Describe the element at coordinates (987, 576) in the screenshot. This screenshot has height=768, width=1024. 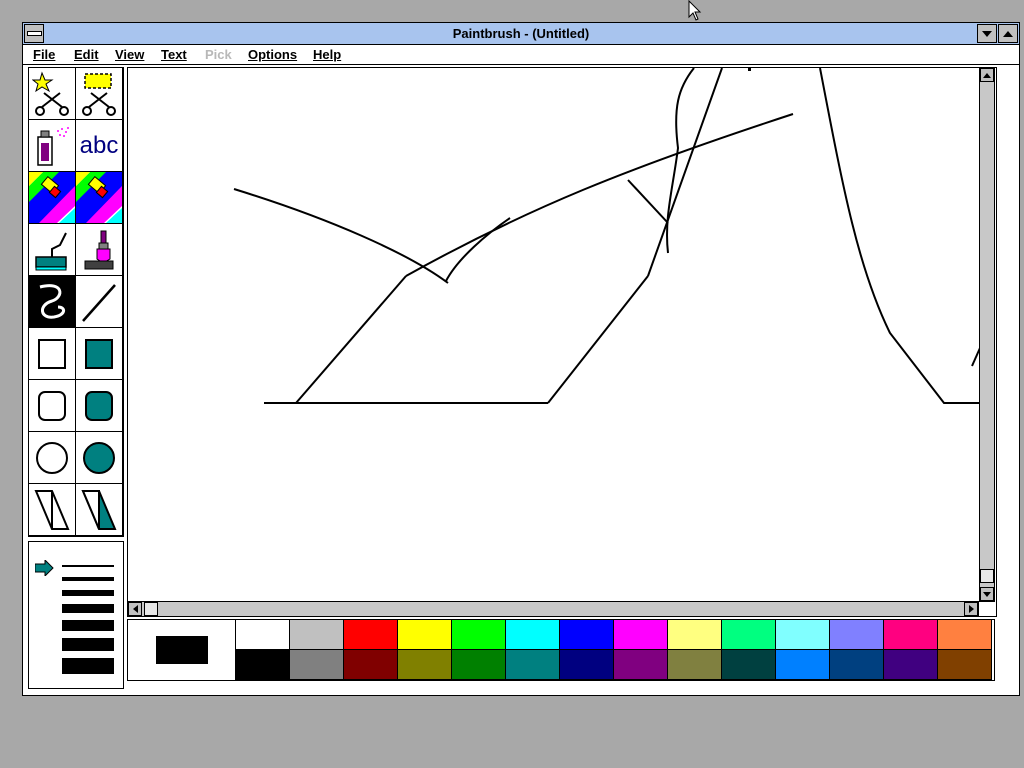
I see `vertical-scroll-thumb` at that location.